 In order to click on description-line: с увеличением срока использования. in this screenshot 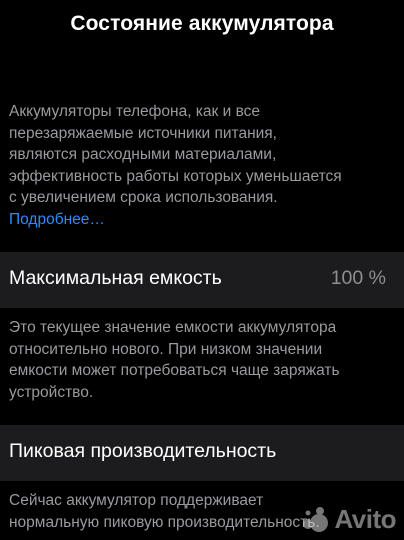, I will do `click(143, 197)`.